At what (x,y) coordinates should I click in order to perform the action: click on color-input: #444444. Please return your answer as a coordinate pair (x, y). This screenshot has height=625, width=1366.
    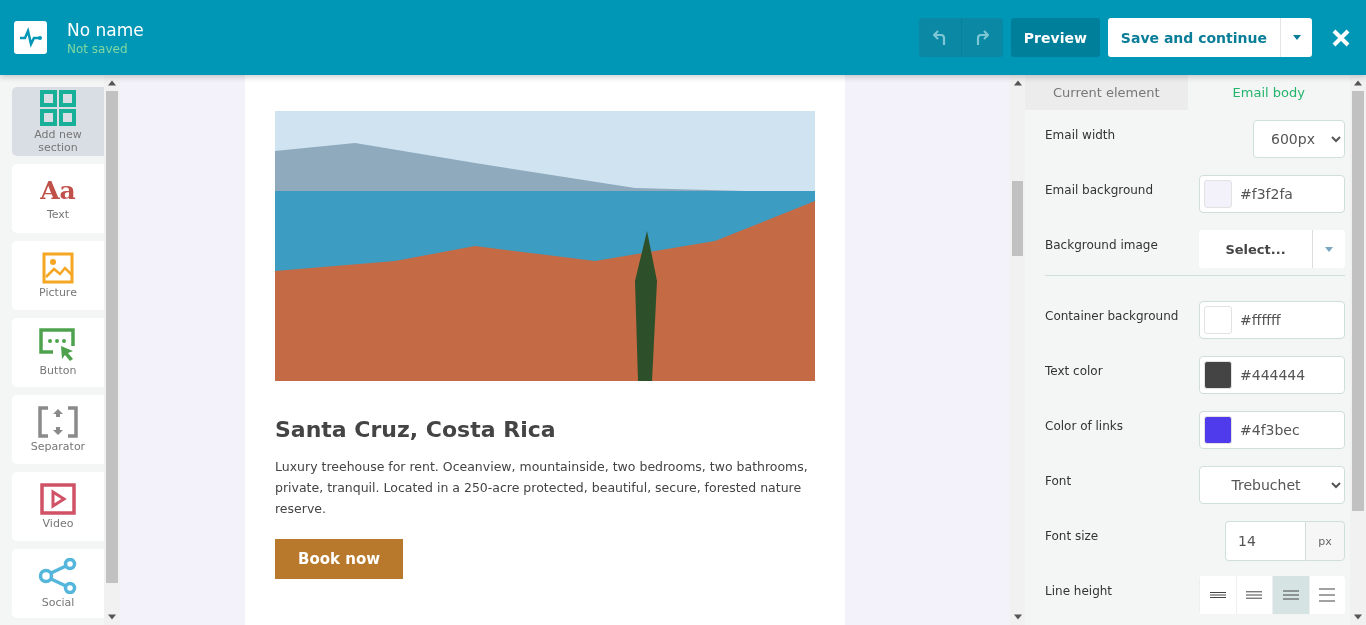
    Looking at the image, I should click on (1288, 375).